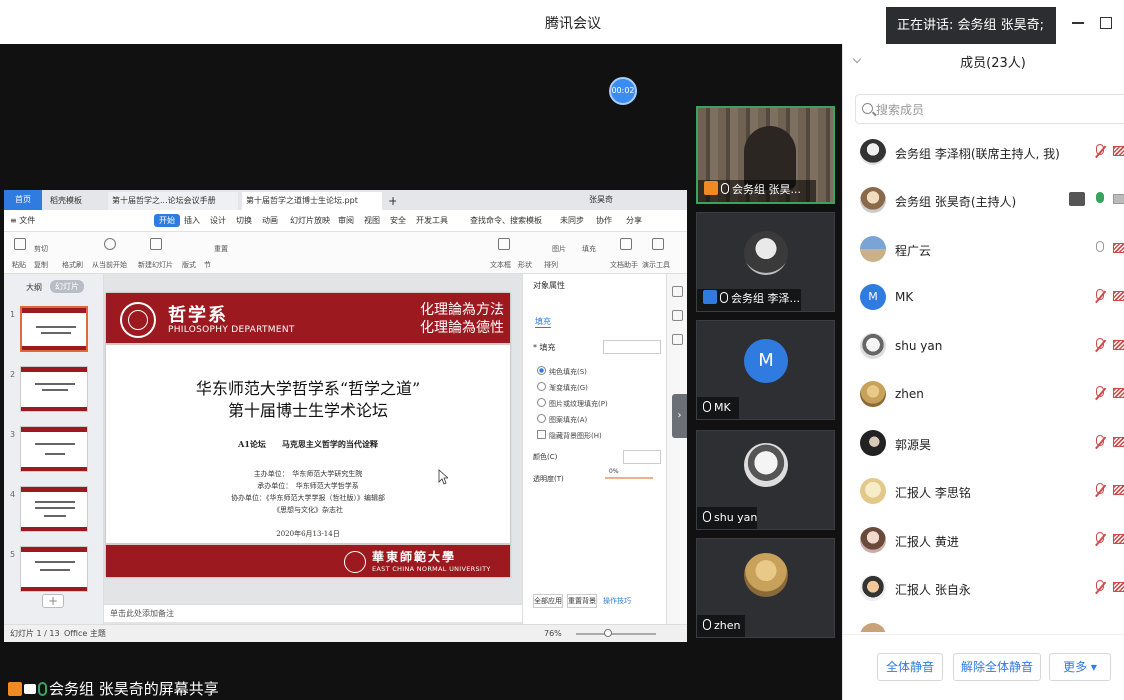 The width and height of the screenshot is (1124, 700). What do you see at coordinates (109, 265) in the screenshot?
I see `ribbon-from-current: 从当前开始` at bounding box center [109, 265].